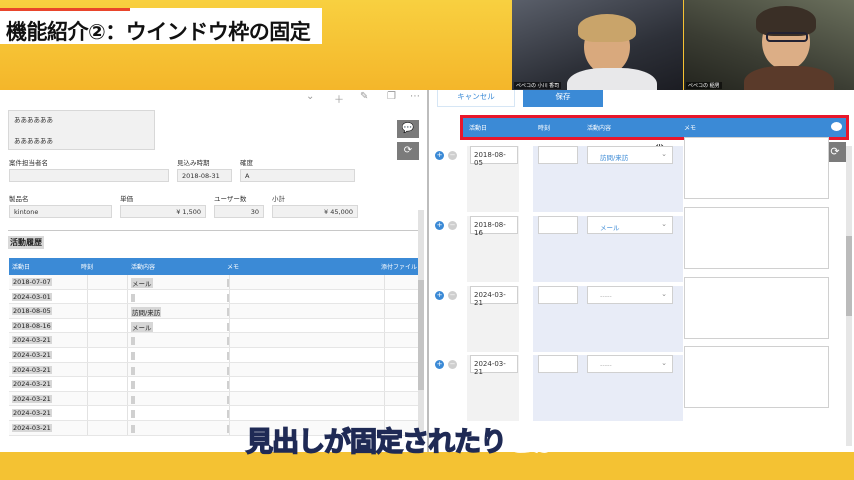 This screenshot has width=854, height=480. What do you see at coordinates (142, 283) in the screenshot?
I see `row-activity: メール` at bounding box center [142, 283].